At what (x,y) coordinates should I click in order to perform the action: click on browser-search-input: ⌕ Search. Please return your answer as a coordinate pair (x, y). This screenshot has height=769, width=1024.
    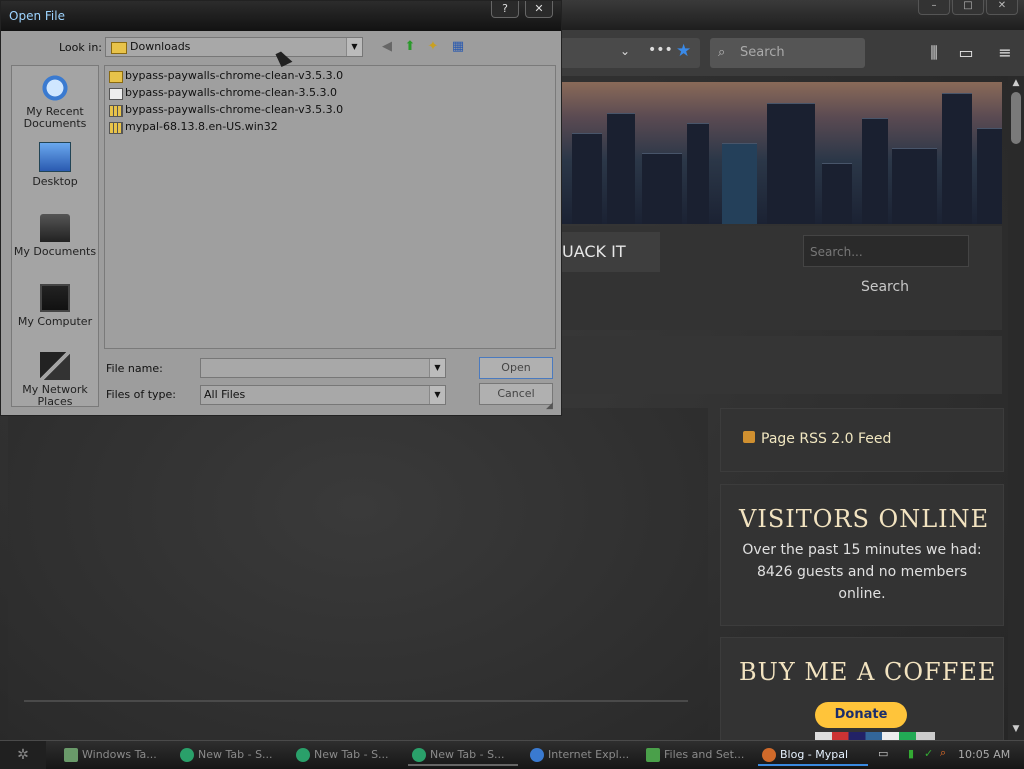
    Looking at the image, I should click on (787, 53).